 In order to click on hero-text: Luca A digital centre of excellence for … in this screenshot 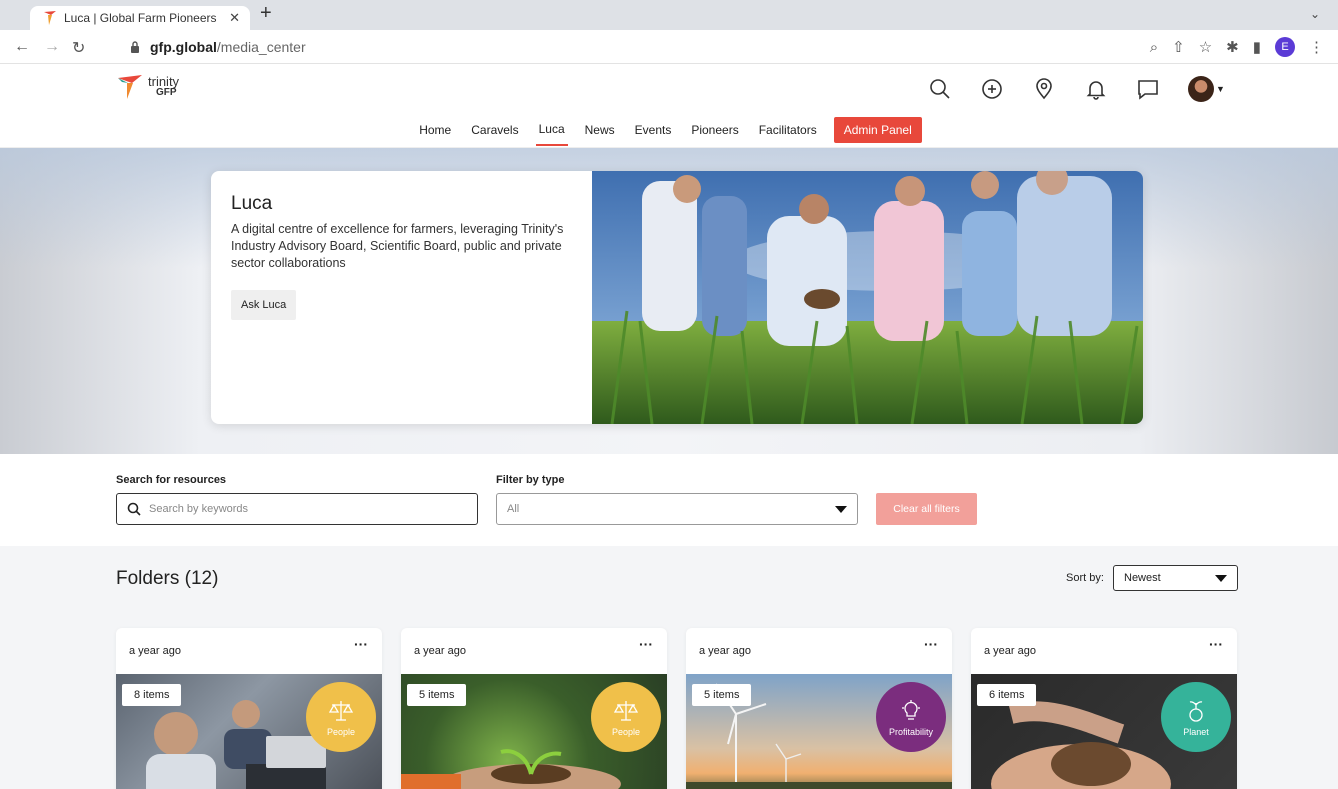, I will do `click(401, 297)`.